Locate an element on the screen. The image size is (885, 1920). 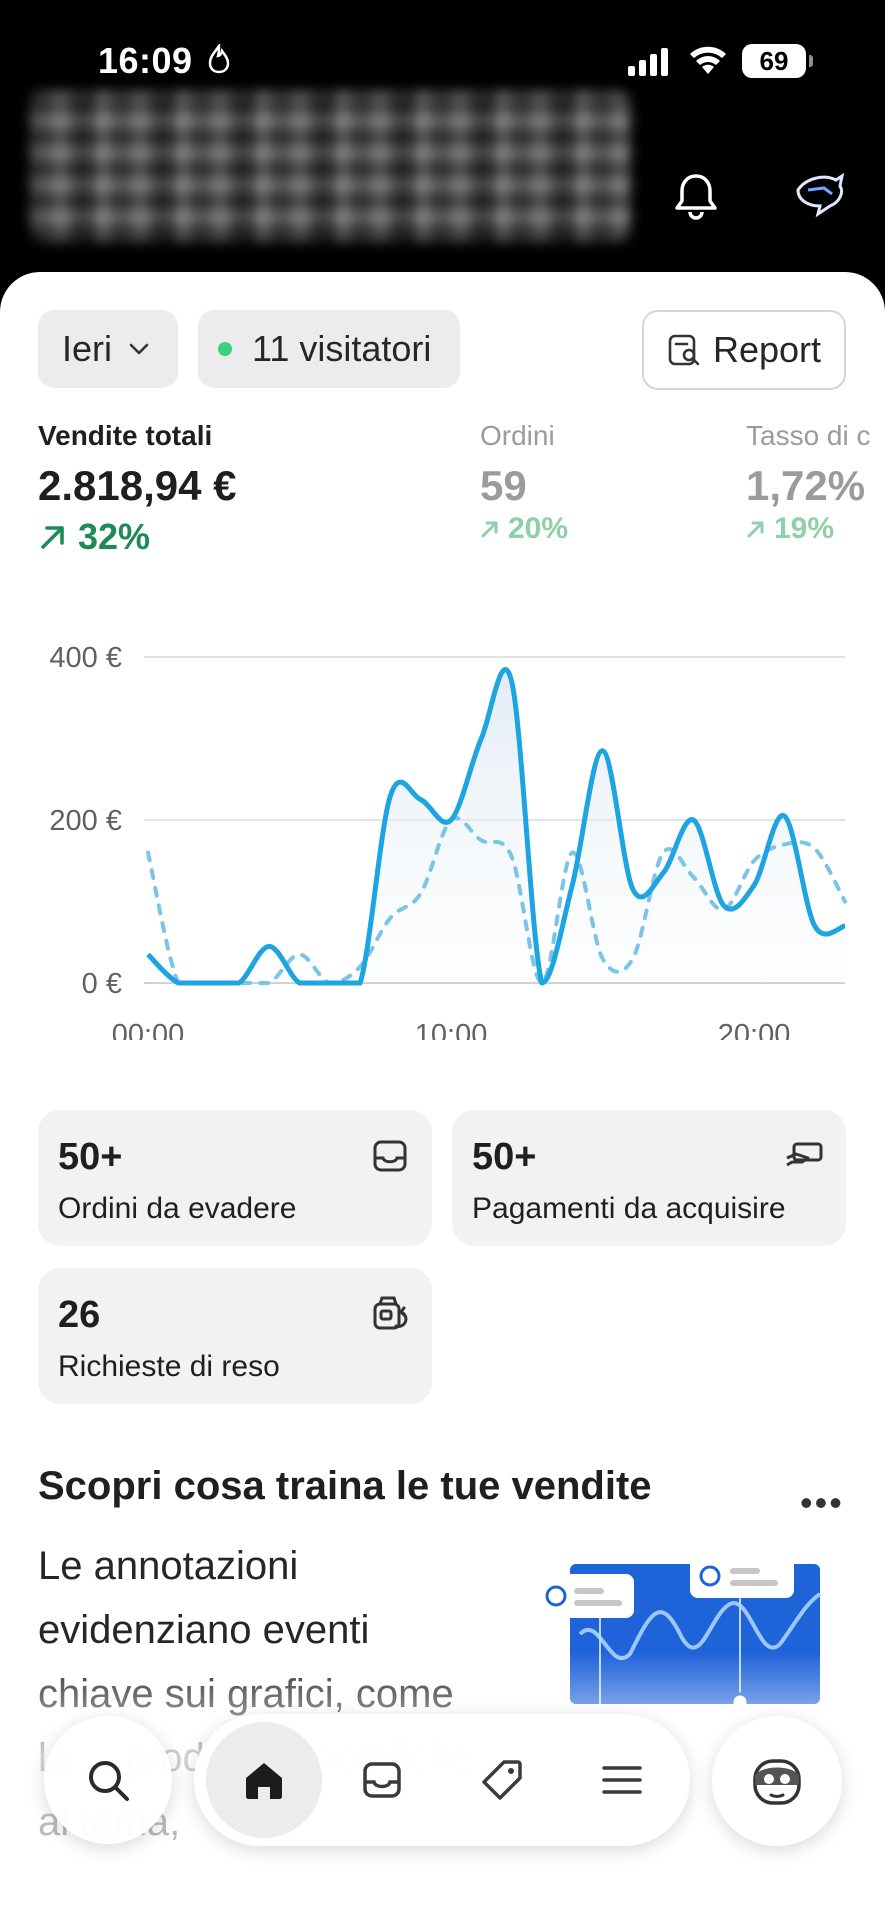
tab-products is located at coordinates (502, 1780).